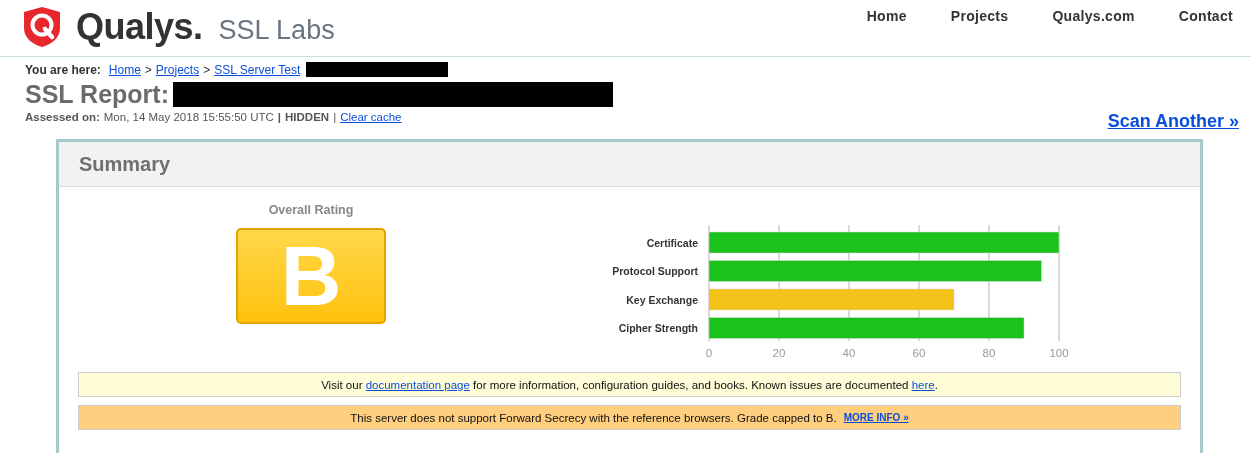  Describe the element at coordinates (257, 69) in the screenshot. I see `breadcrumb-link: SSL Server Test` at that location.